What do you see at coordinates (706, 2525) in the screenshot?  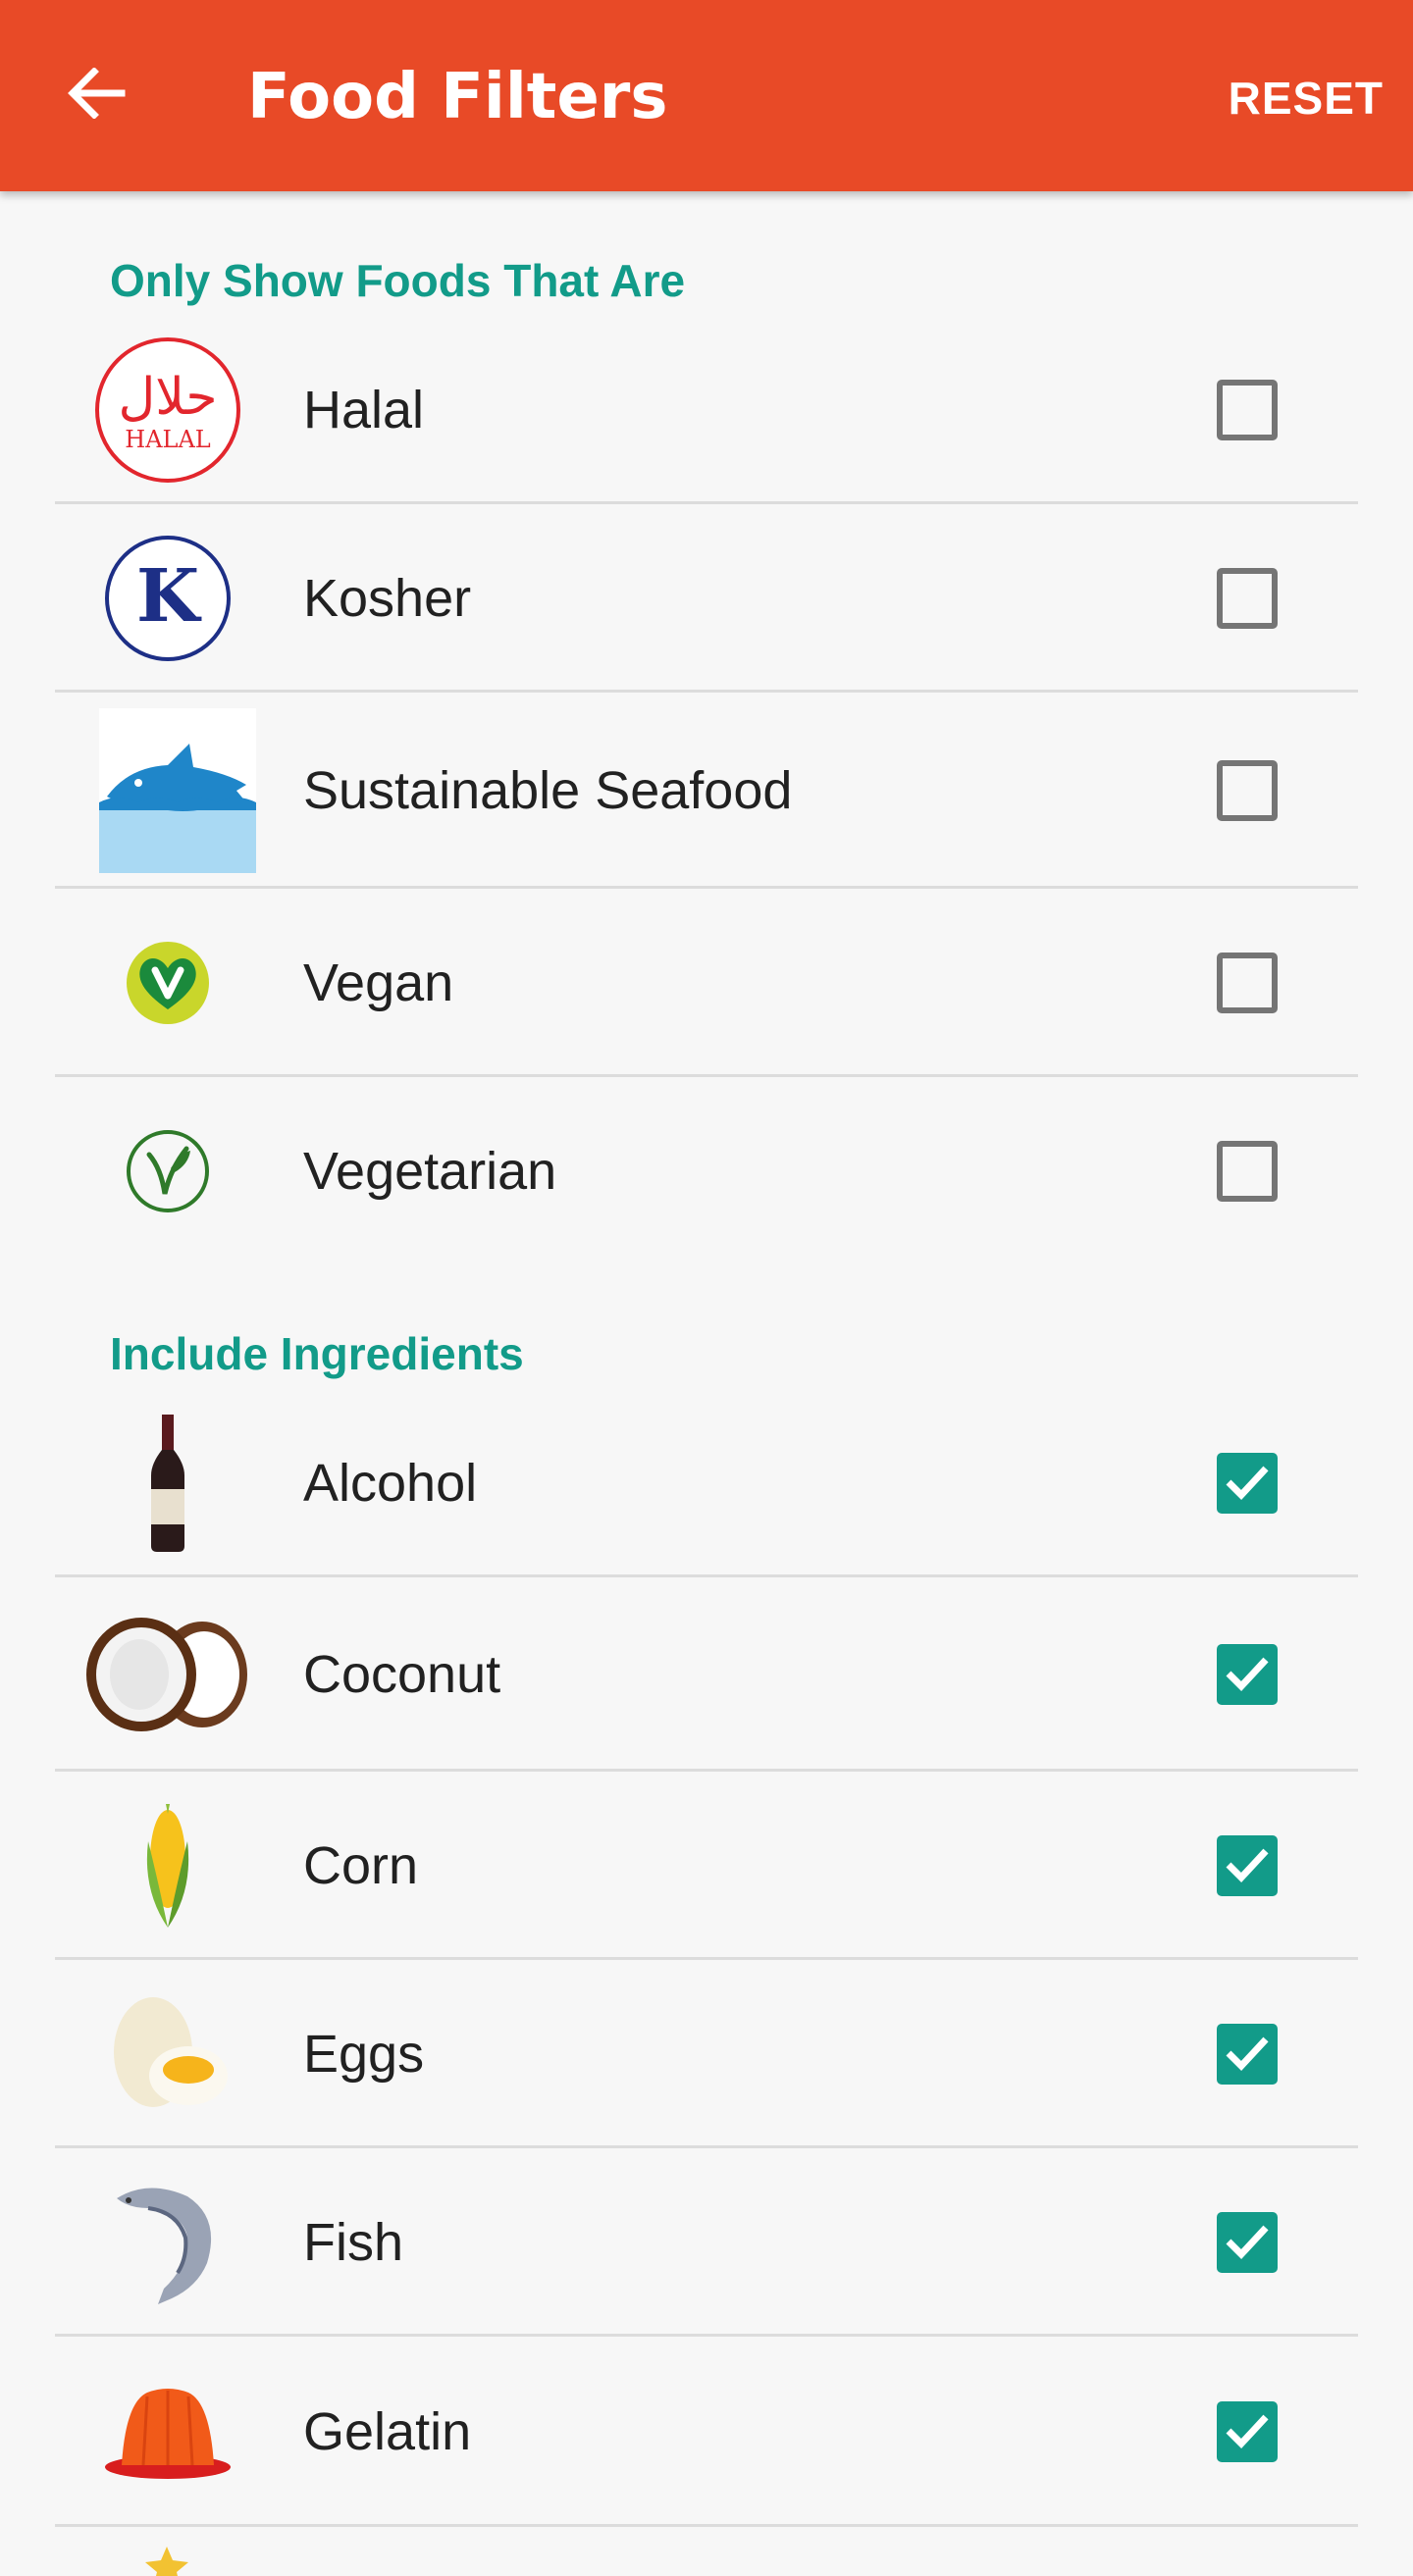 I see `divider` at bounding box center [706, 2525].